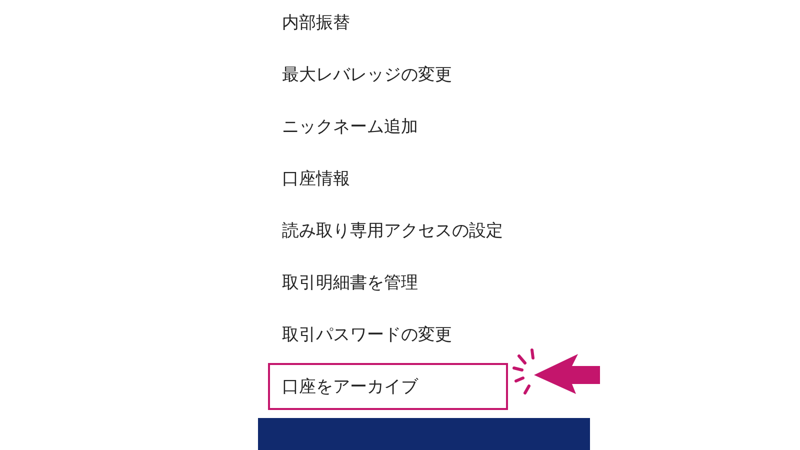  I want to click on menu-item: 口座をアーカイブ, so click(388, 386).